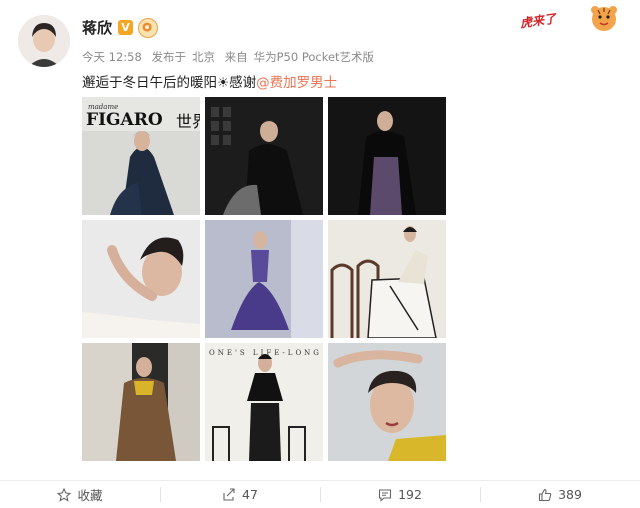 This screenshot has width=640, height=508. What do you see at coordinates (250, 494) in the screenshot?
I see `repost-count: 47` at bounding box center [250, 494].